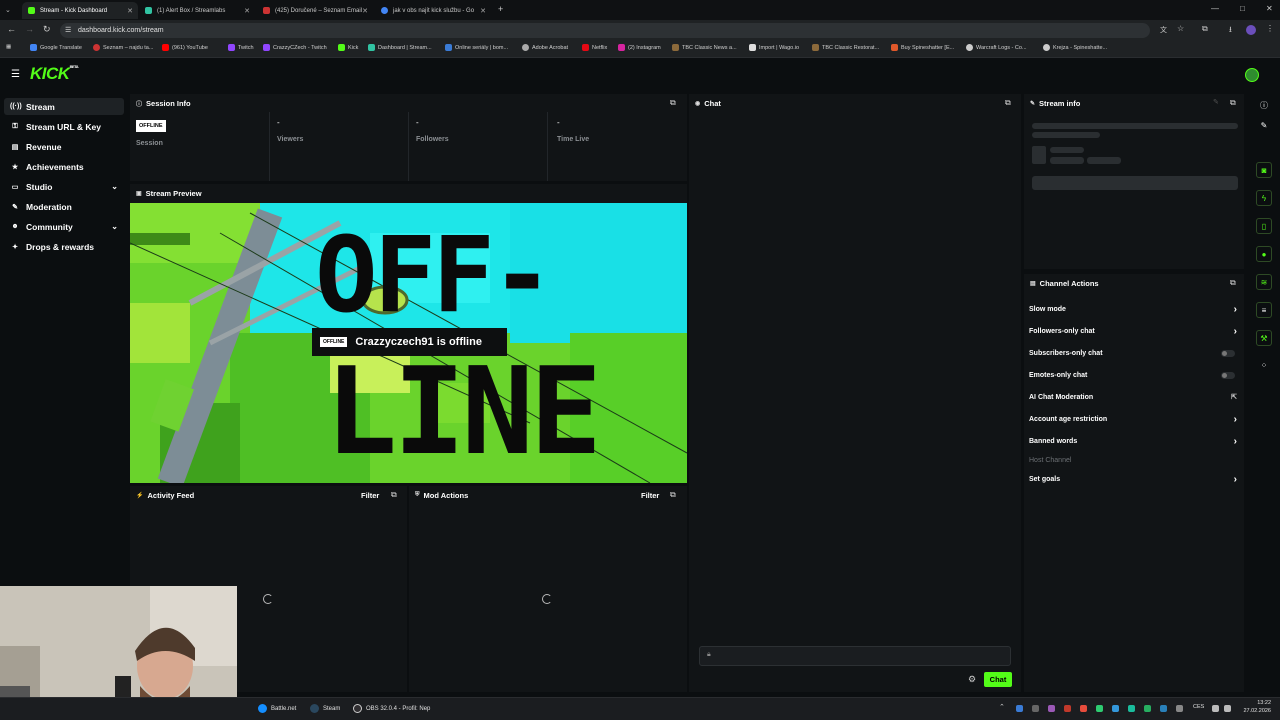 The height and width of the screenshot is (720, 1280). I want to click on tab-search-icon: ⌄, so click(8, 10).